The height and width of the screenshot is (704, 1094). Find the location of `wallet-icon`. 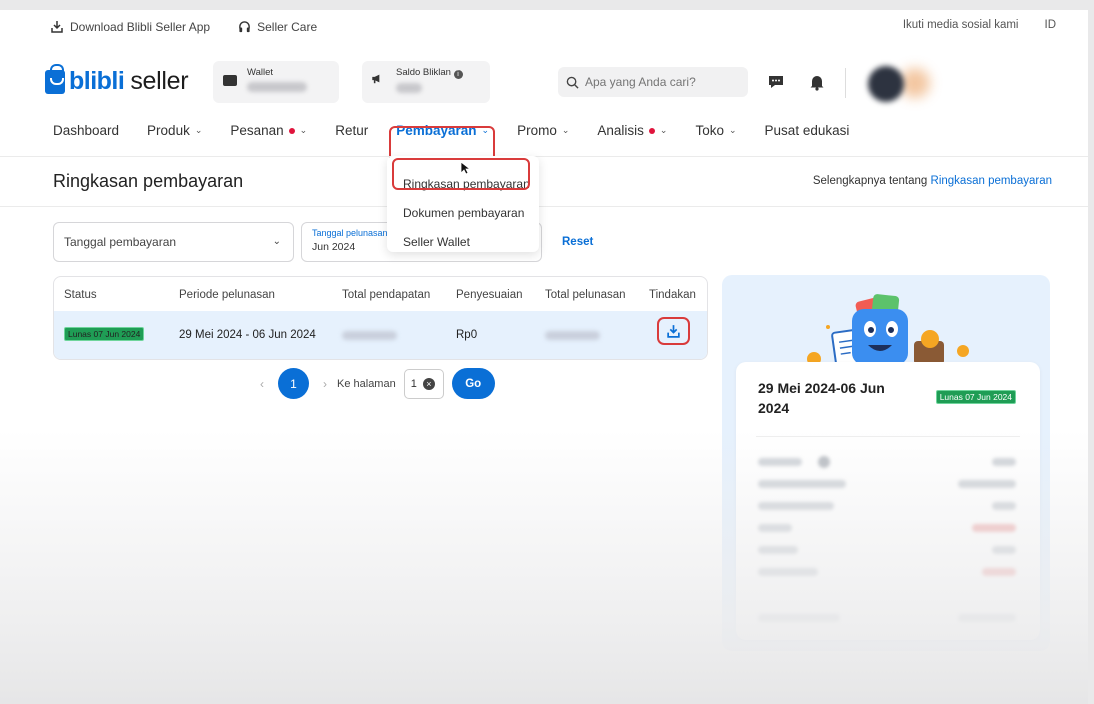

wallet-icon is located at coordinates (230, 80).